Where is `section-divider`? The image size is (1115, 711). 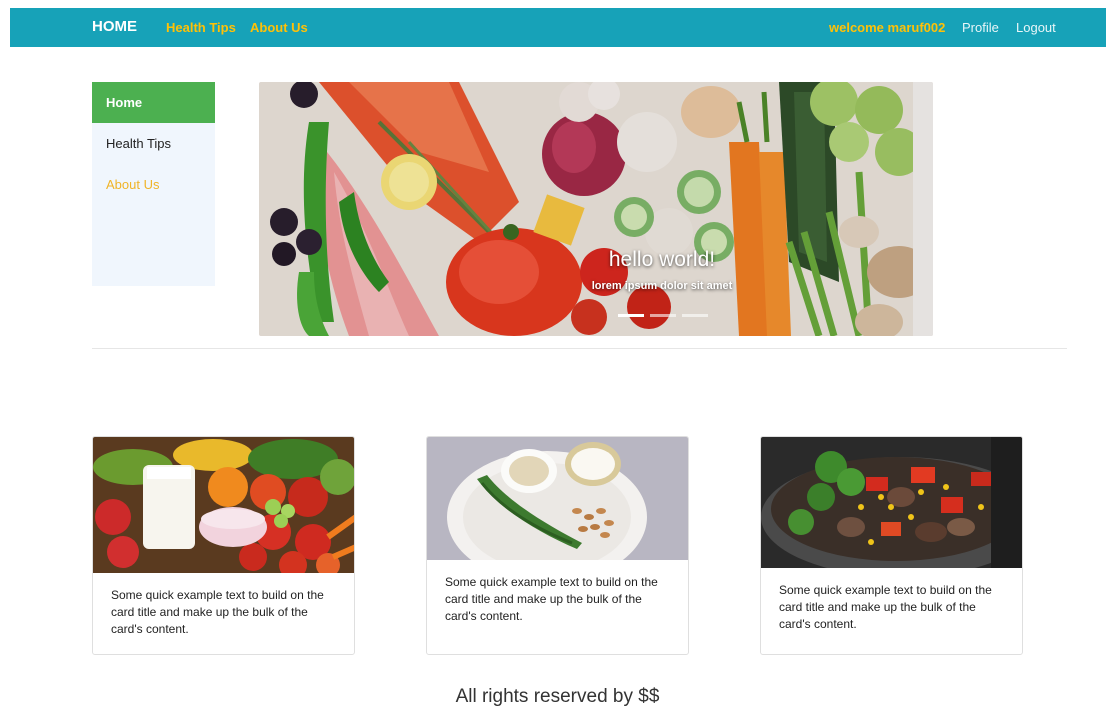 section-divider is located at coordinates (579, 348).